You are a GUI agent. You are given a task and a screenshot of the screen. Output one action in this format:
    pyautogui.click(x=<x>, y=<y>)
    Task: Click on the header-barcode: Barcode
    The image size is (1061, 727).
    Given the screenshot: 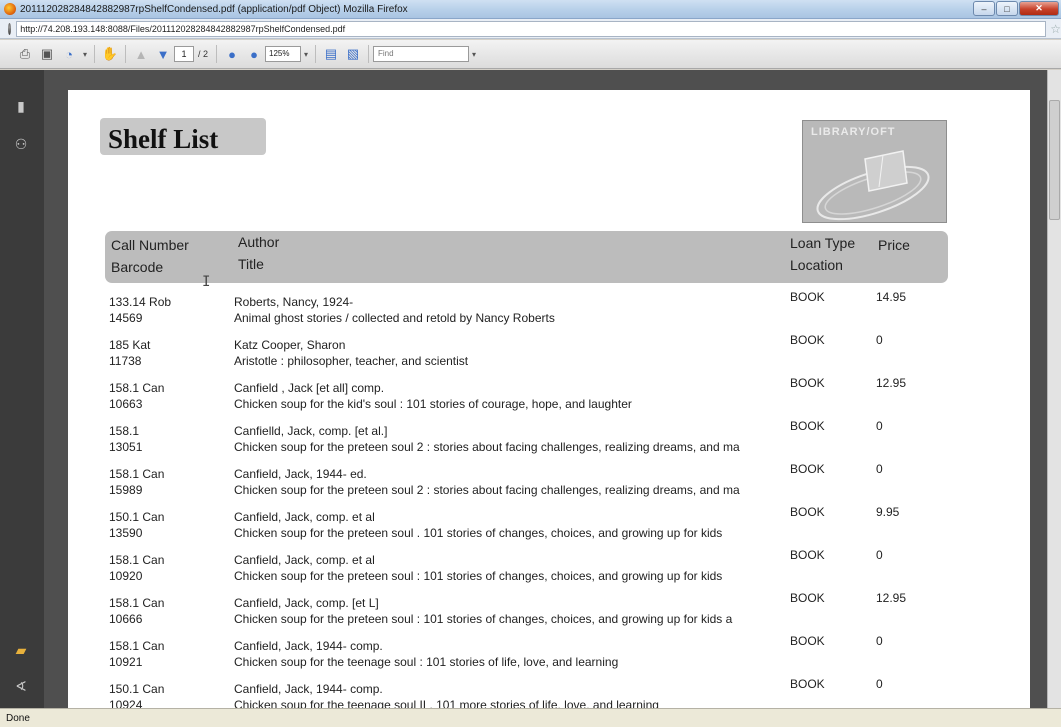 What is the action you would take?
    pyautogui.click(x=137, y=267)
    